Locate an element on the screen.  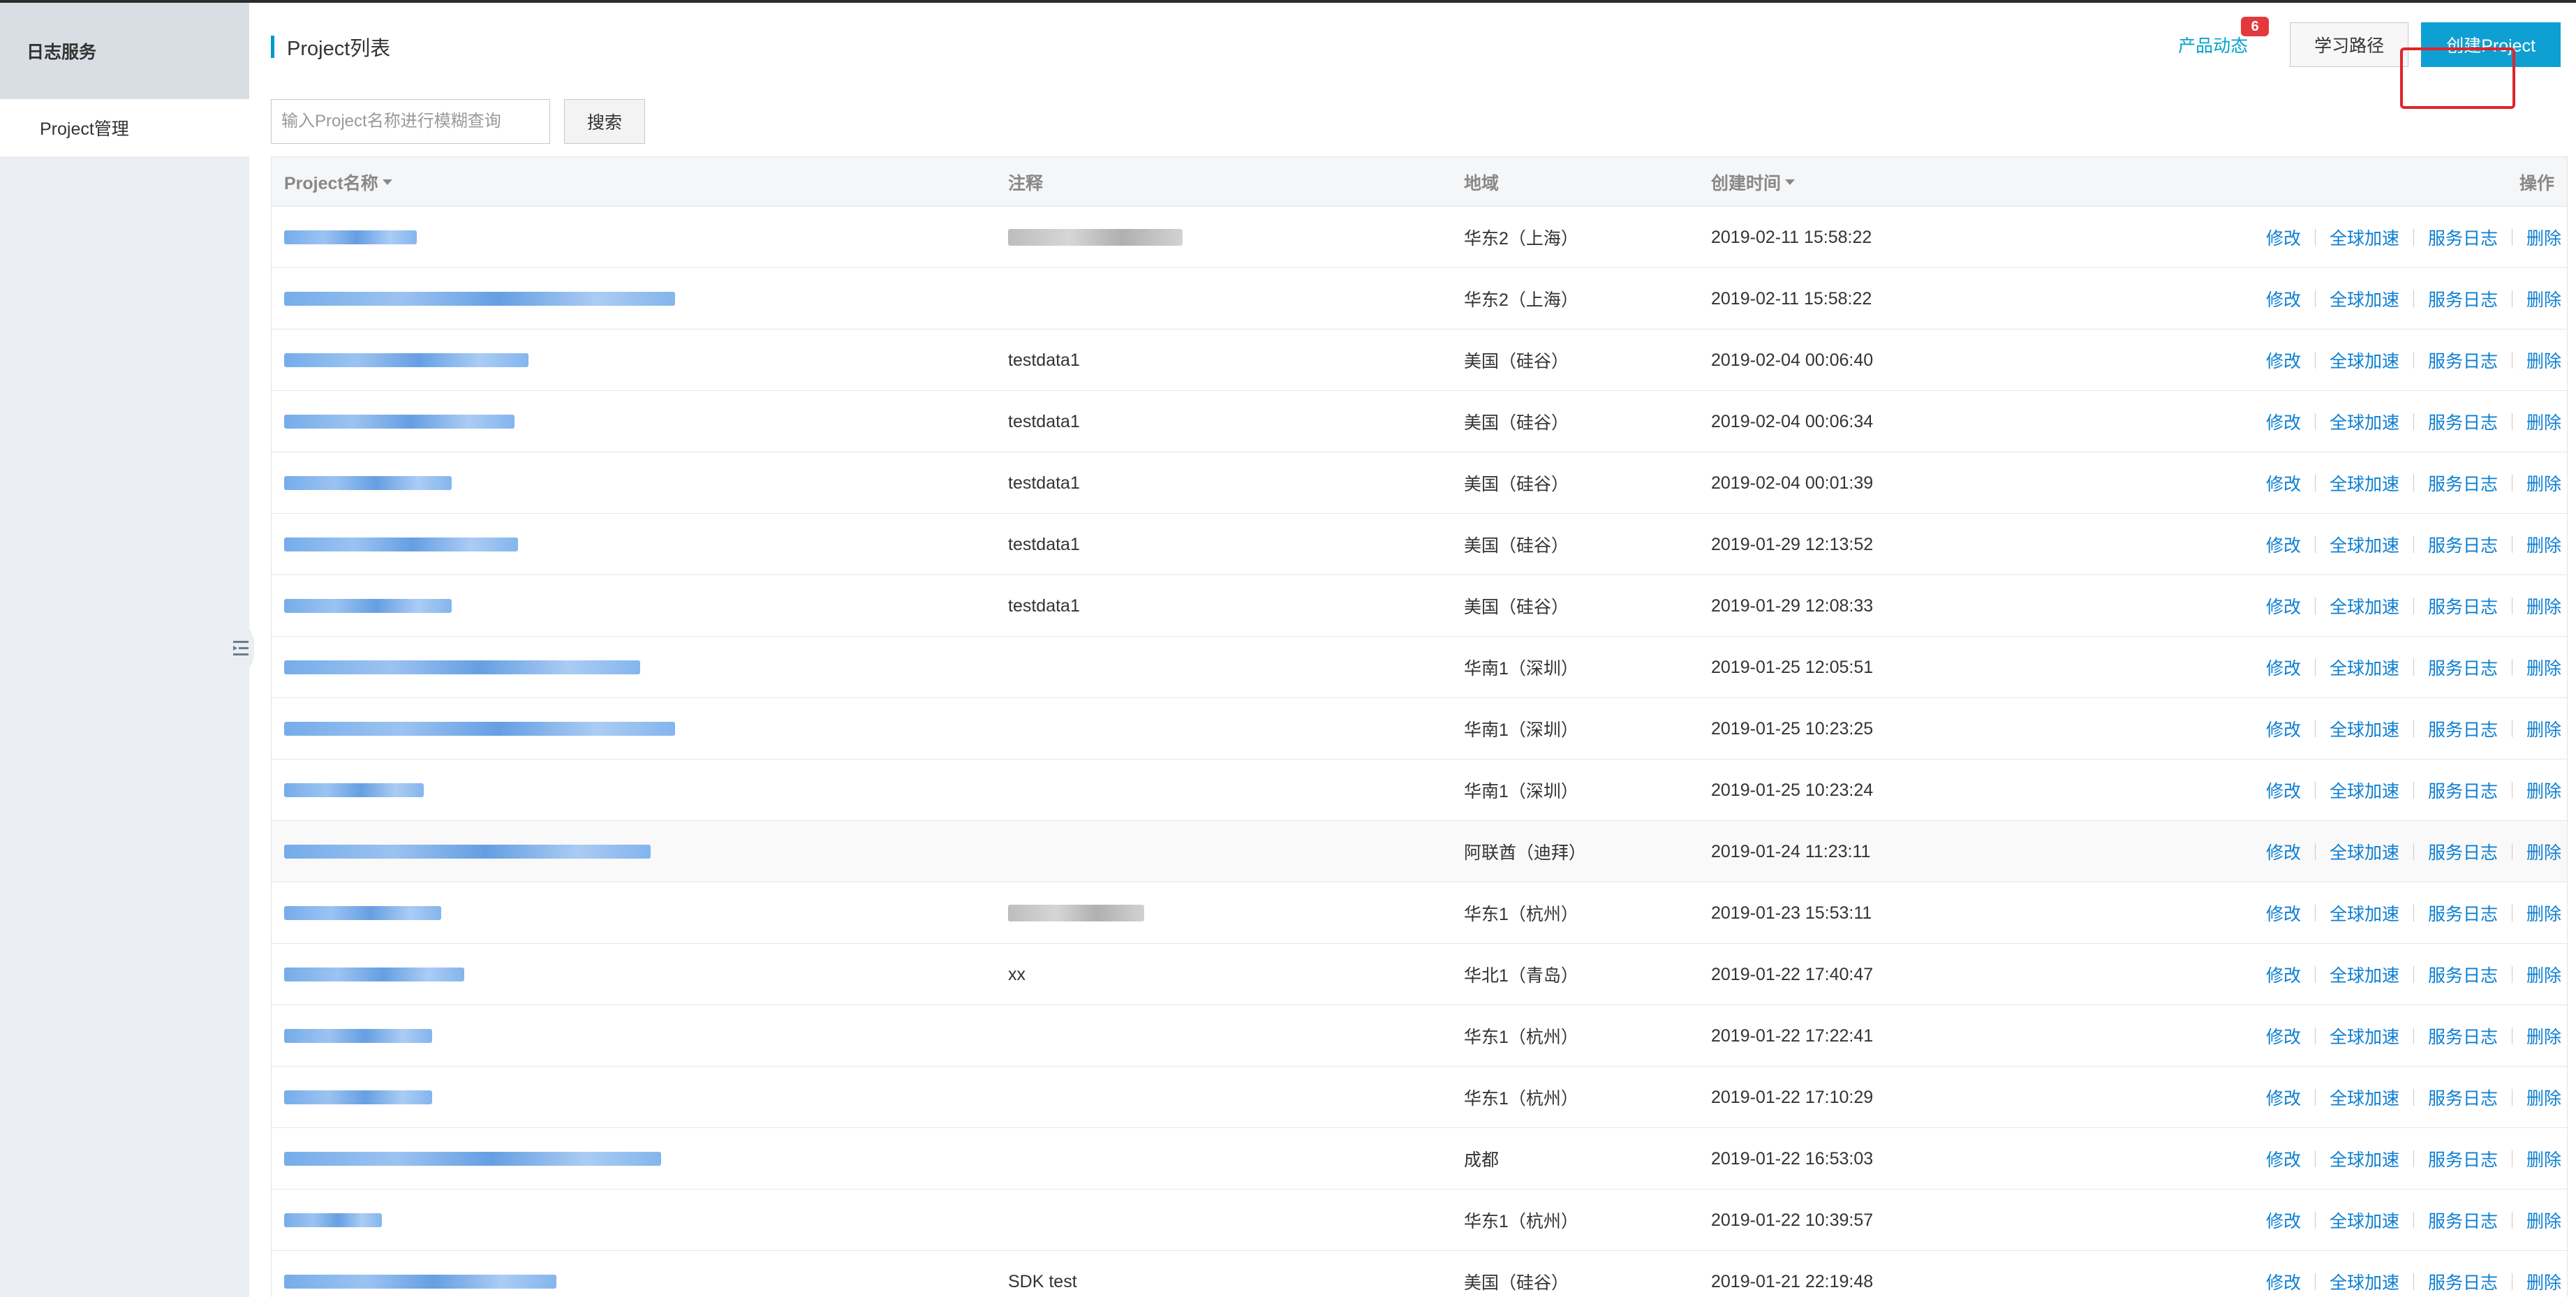
product-news-link: 产品动态 6 is located at coordinates (2224, 37).